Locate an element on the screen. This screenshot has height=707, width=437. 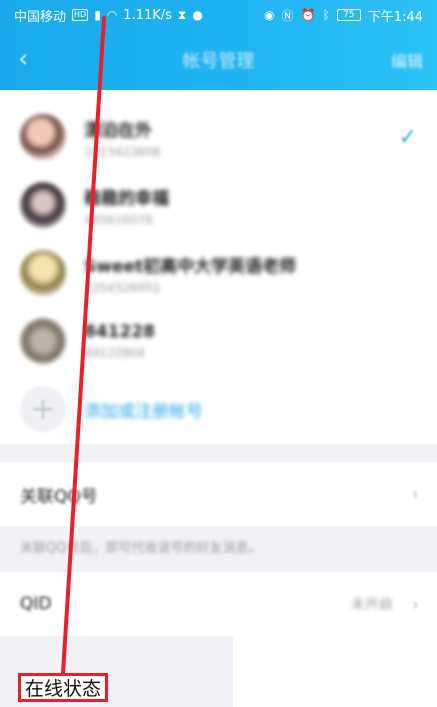
plus-icon: + is located at coordinates (43, 409).